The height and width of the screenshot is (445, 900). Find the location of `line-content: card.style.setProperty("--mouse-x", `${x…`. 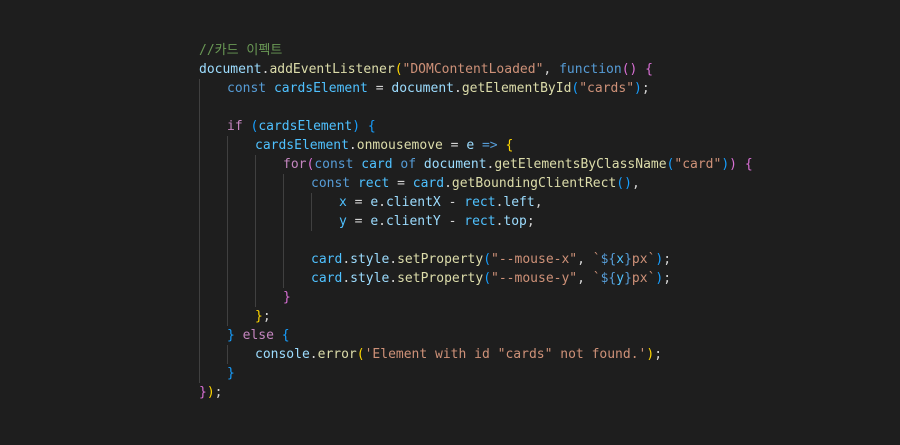

line-content: card.style.setProperty("--mouse-x", `${x… is located at coordinates (491, 259).